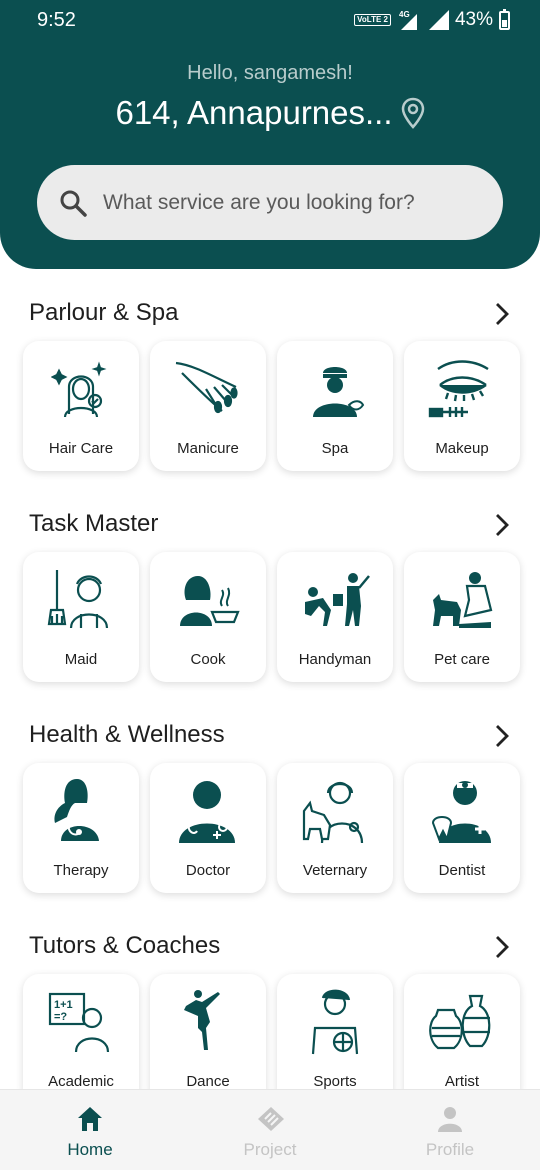 This screenshot has height=1170, width=540. I want to click on nav-label: Home, so click(90, 1149).